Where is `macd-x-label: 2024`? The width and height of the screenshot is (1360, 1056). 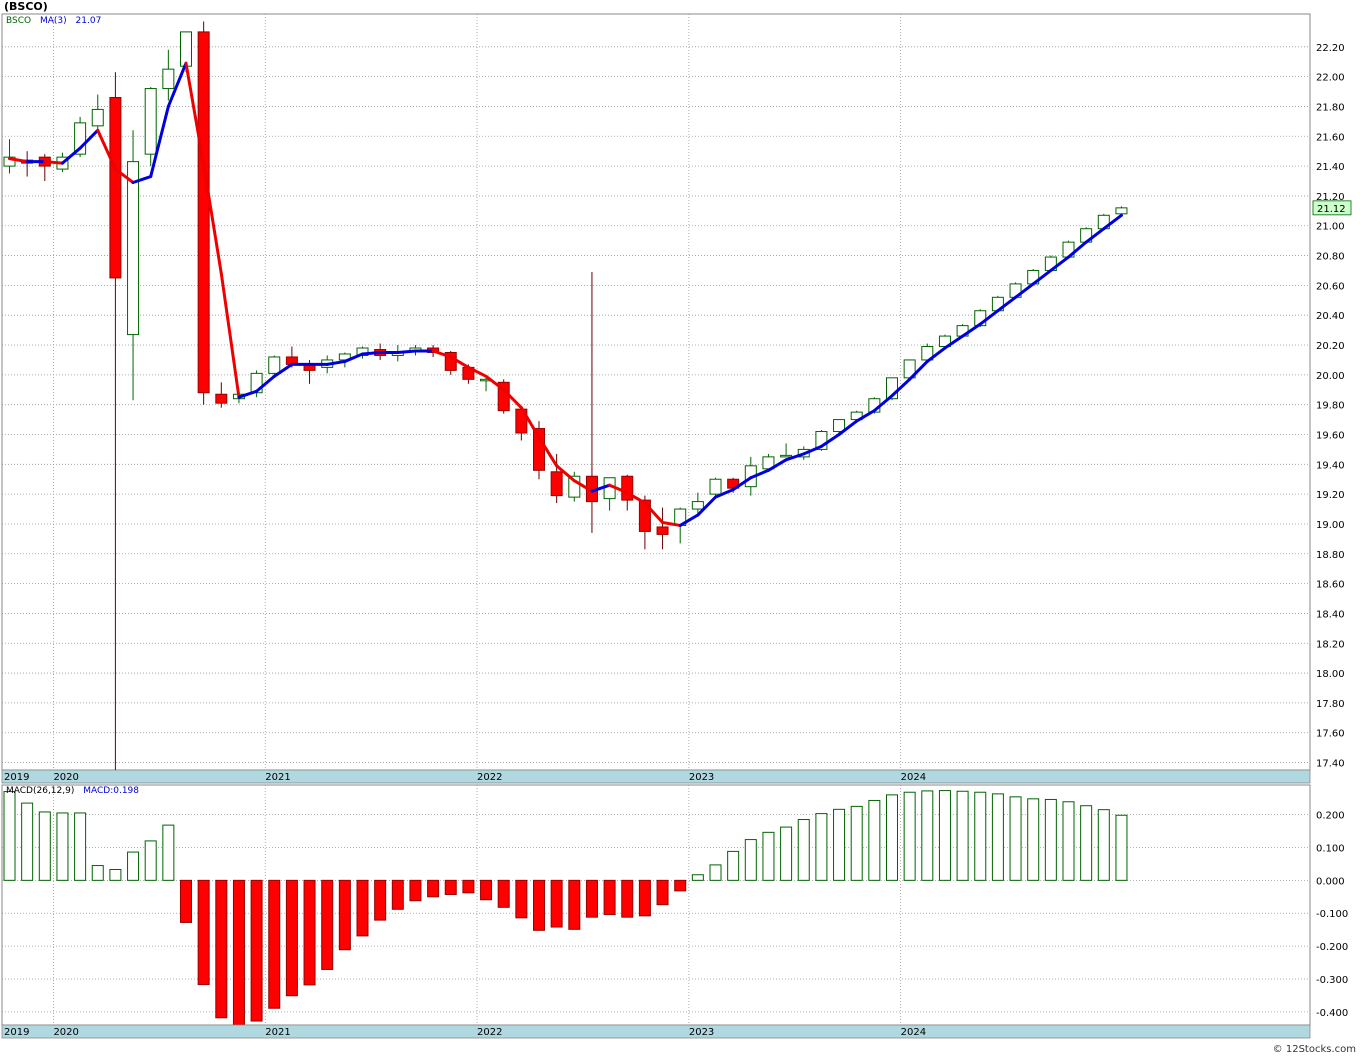
macd-x-label: 2024 is located at coordinates (913, 1032).